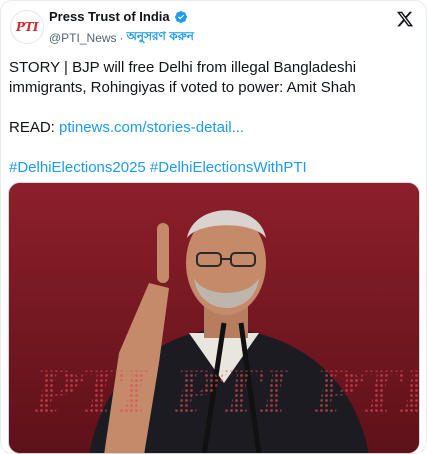 This screenshot has width=427, height=454. I want to click on pti-watermark: PTI PTI PTI, so click(226, 393).